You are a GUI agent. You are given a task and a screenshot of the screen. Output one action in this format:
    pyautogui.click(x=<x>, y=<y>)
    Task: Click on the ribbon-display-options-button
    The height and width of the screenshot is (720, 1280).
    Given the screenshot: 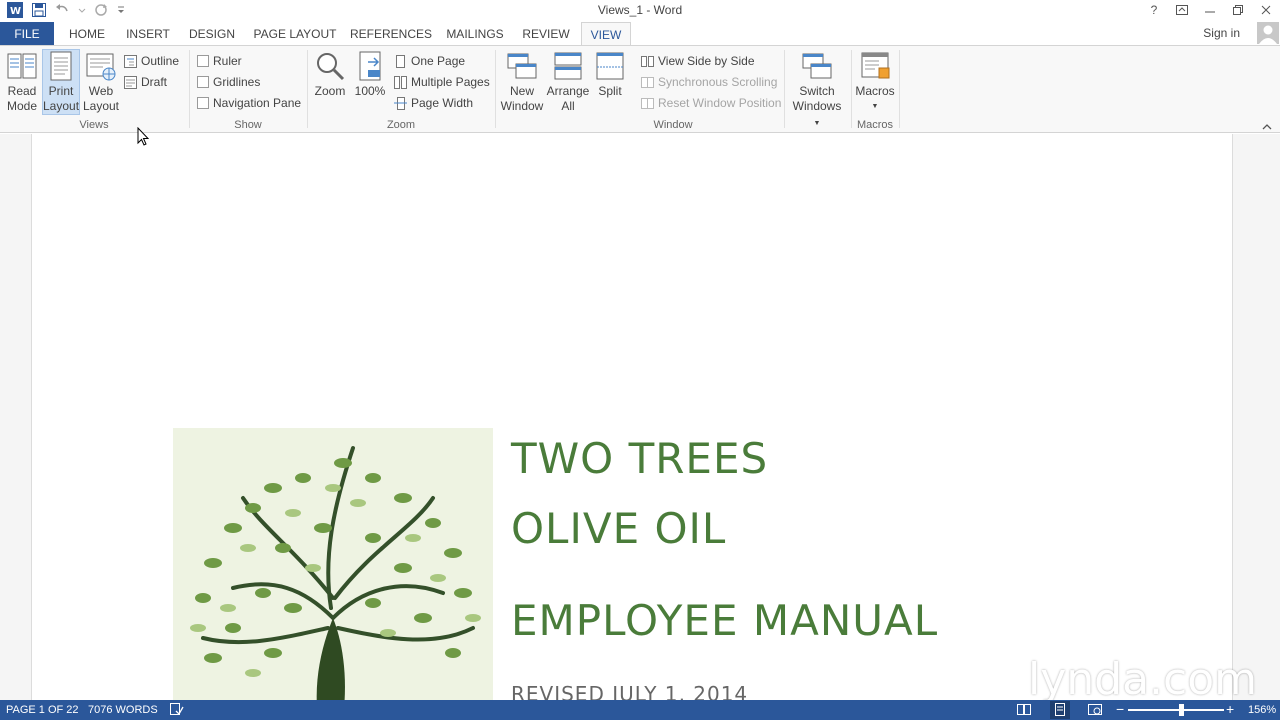 What is the action you would take?
    pyautogui.click(x=1182, y=10)
    